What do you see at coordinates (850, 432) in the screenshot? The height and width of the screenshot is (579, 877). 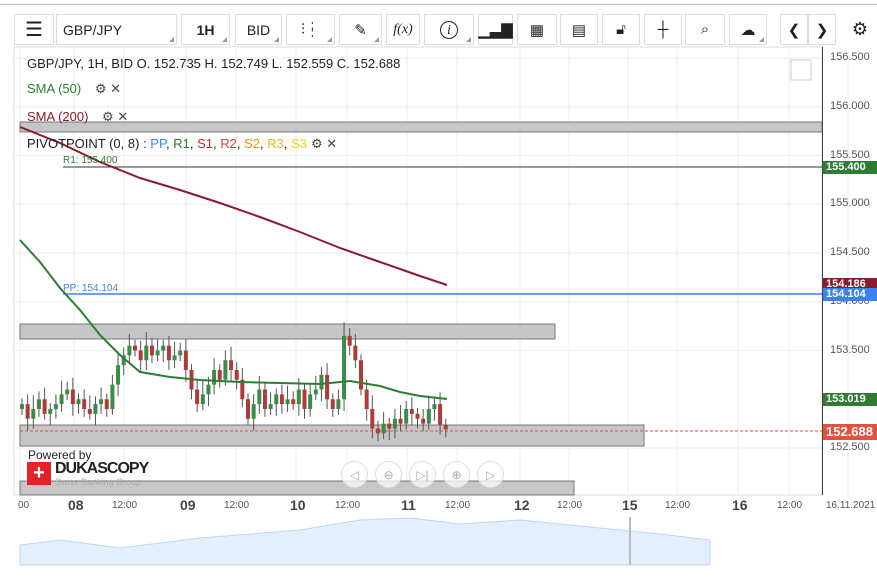 I see `last-price-tag: 152.688` at bounding box center [850, 432].